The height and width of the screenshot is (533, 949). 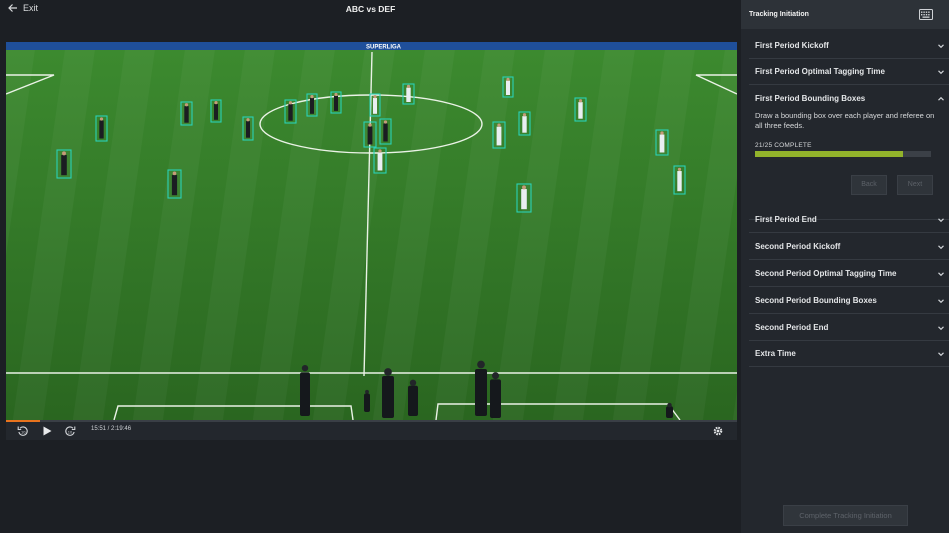 I want to click on rewind-10-icon: 10, so click(x=23, y=431).